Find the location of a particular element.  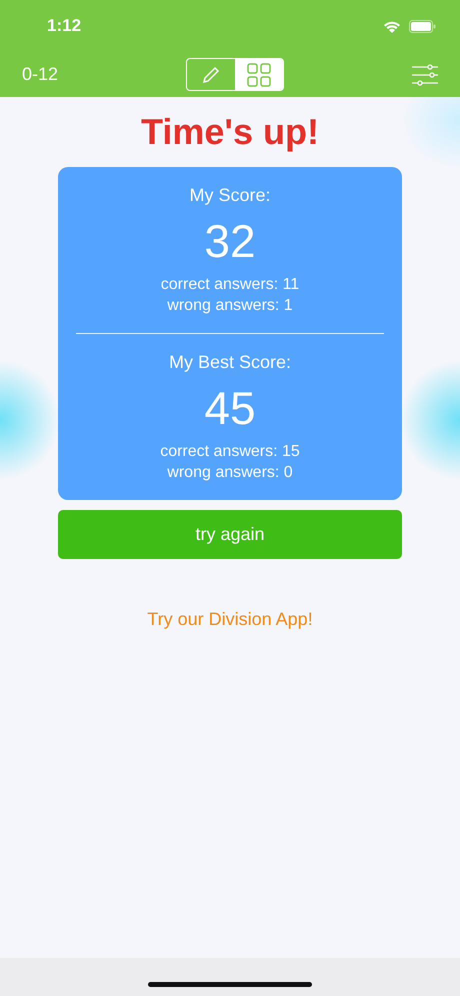

correct-count: correct answers: 15 is located at coordinates (230, 452).